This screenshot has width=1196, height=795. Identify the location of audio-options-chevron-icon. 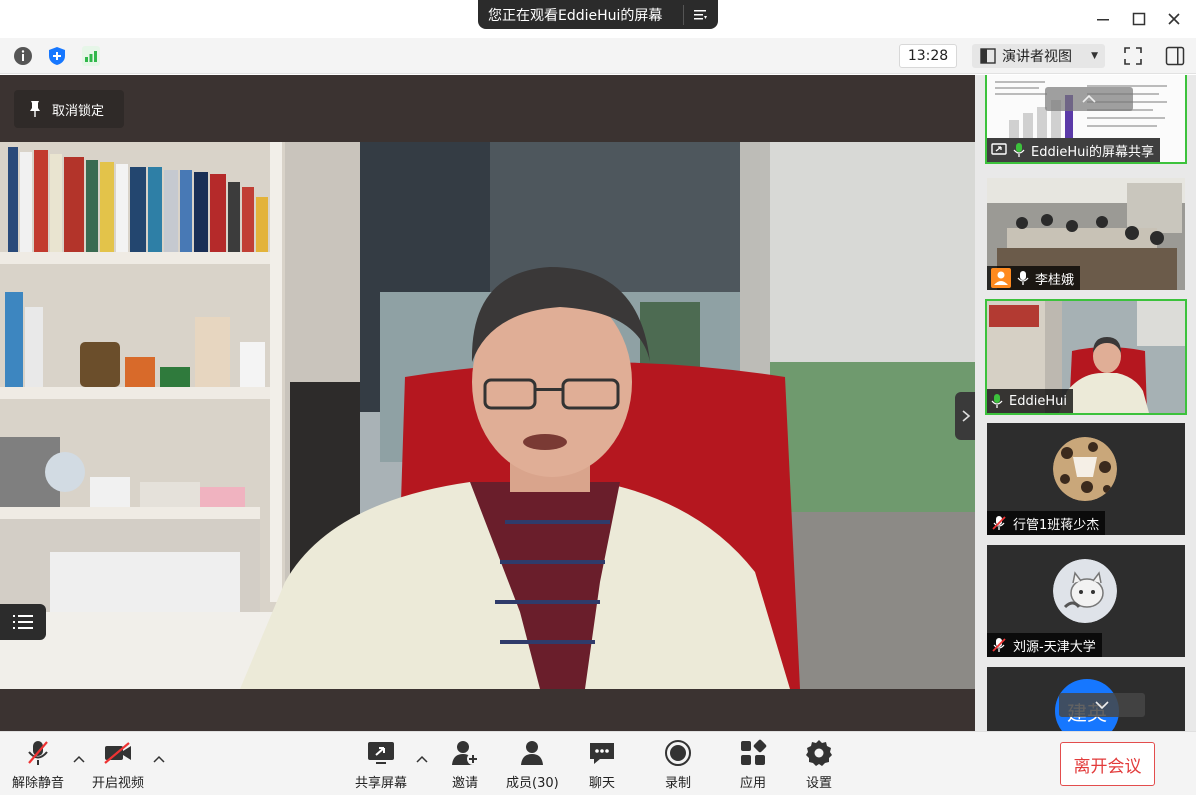
(79, 759).